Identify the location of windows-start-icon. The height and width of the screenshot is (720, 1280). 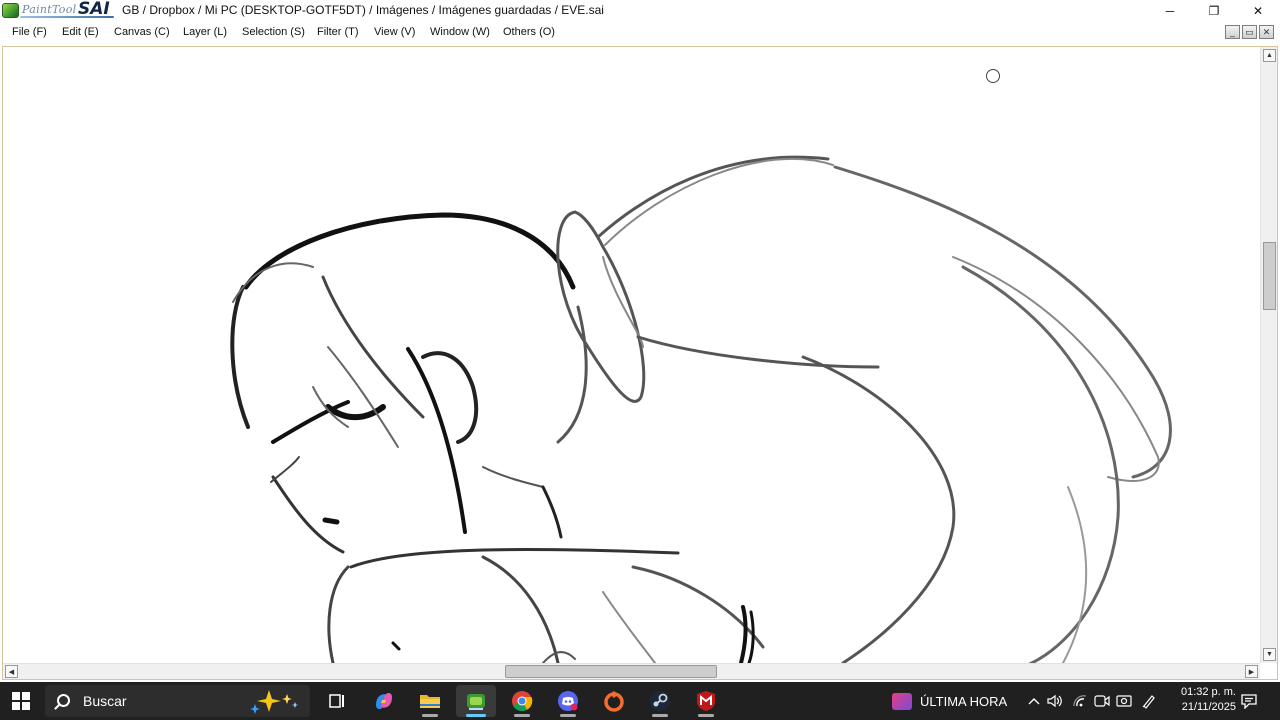
(21, 701).